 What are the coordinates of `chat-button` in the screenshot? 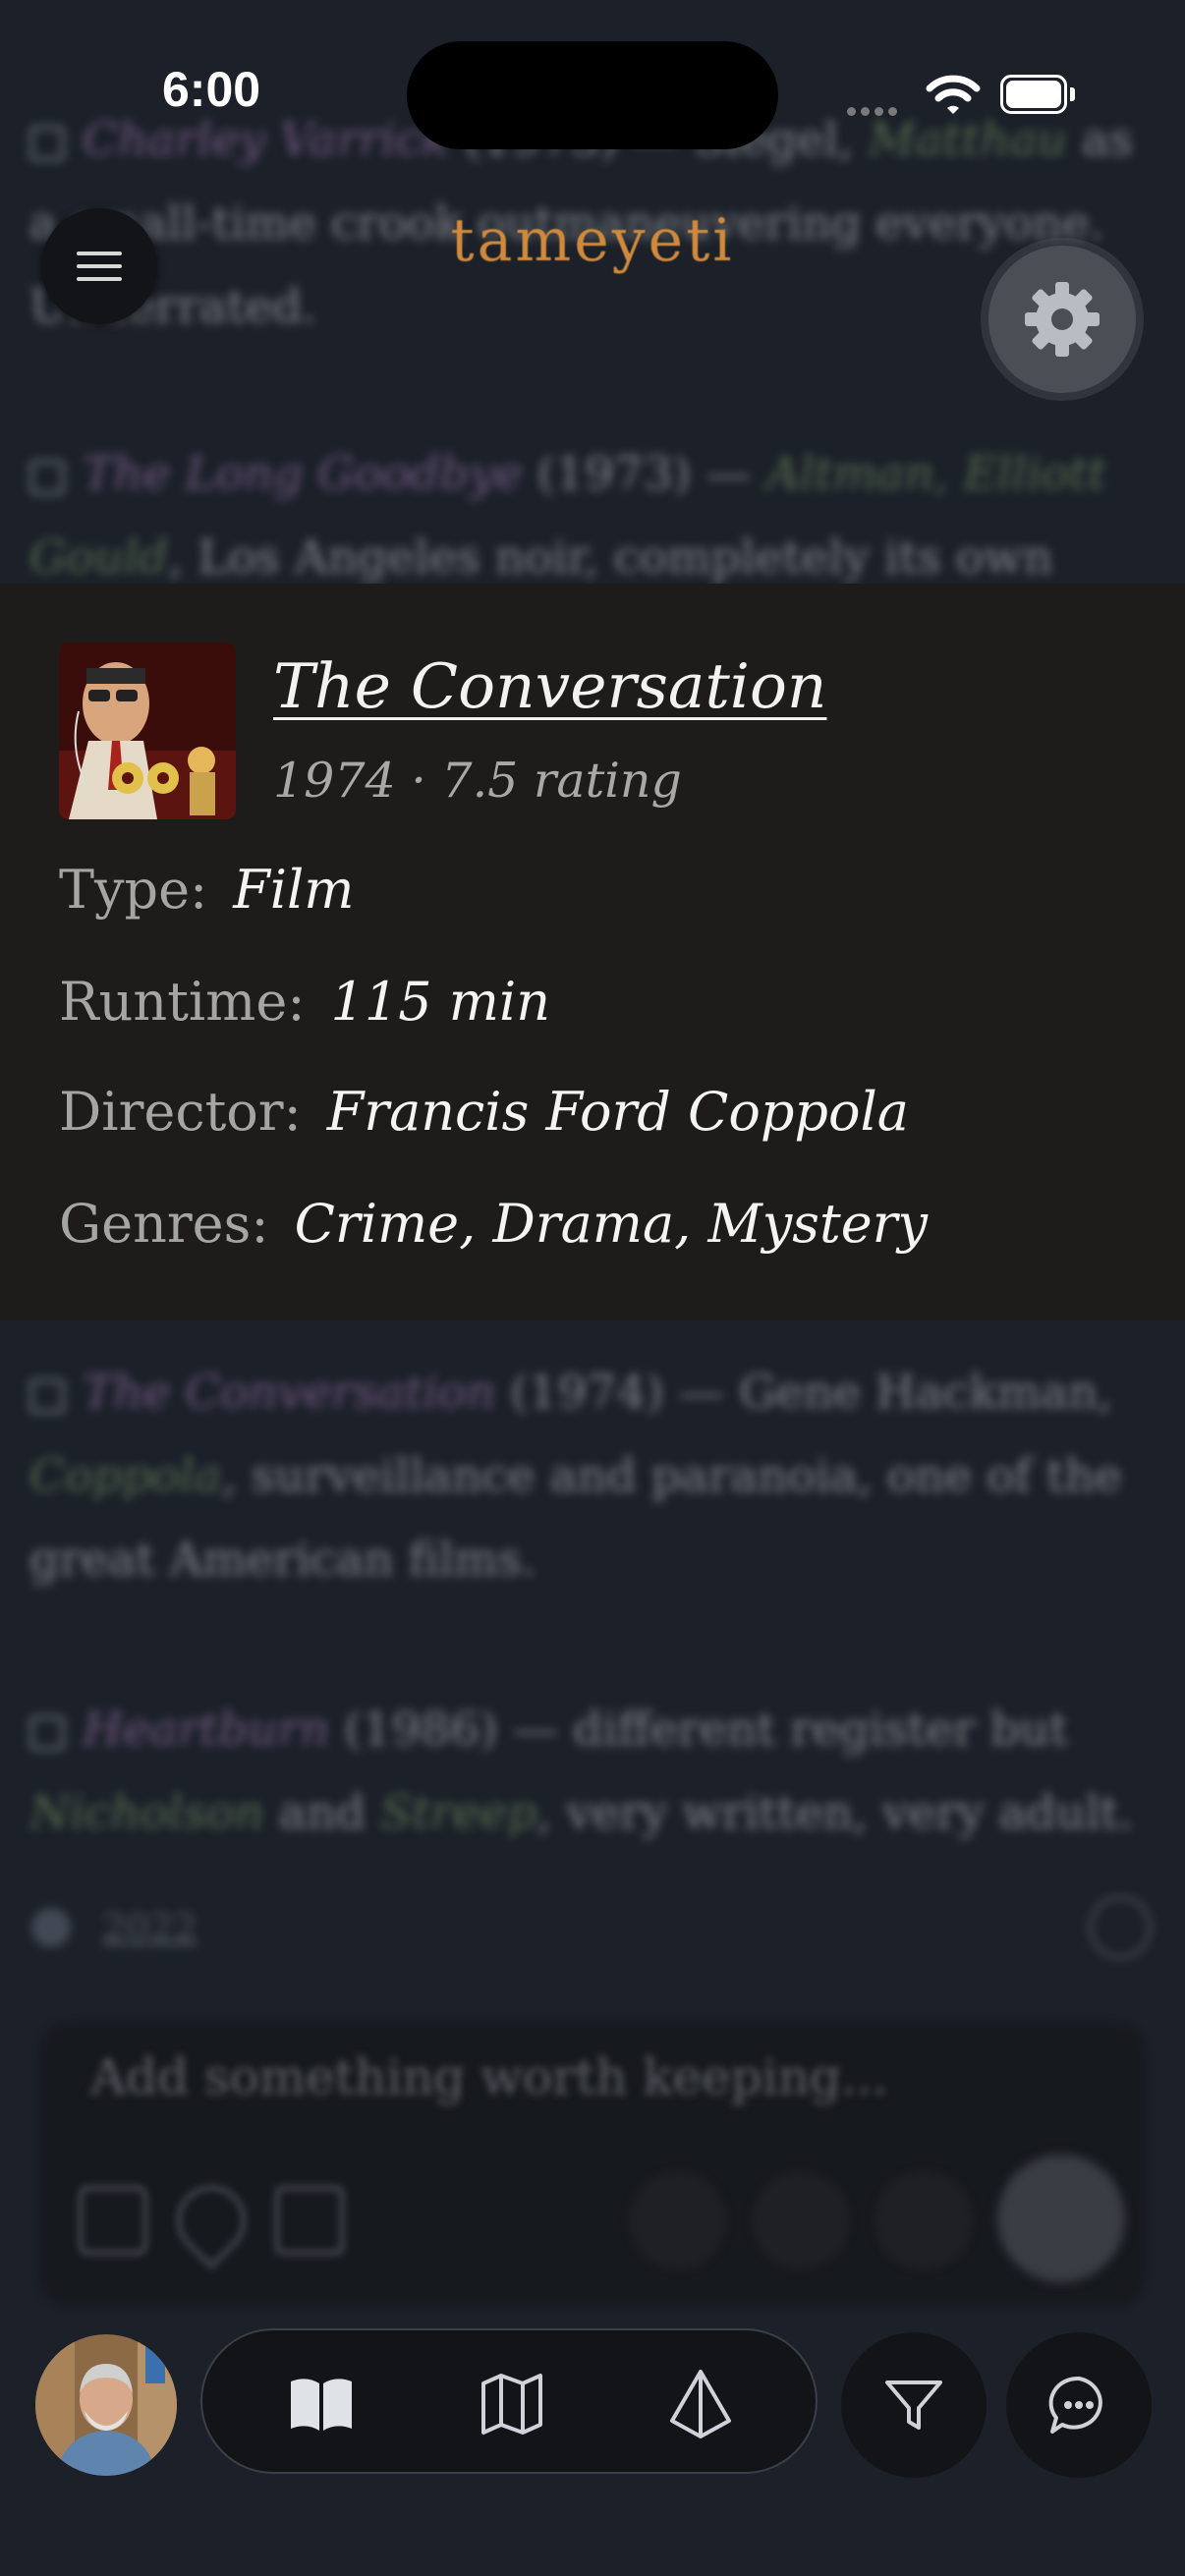 It's located at (1079, 2405).